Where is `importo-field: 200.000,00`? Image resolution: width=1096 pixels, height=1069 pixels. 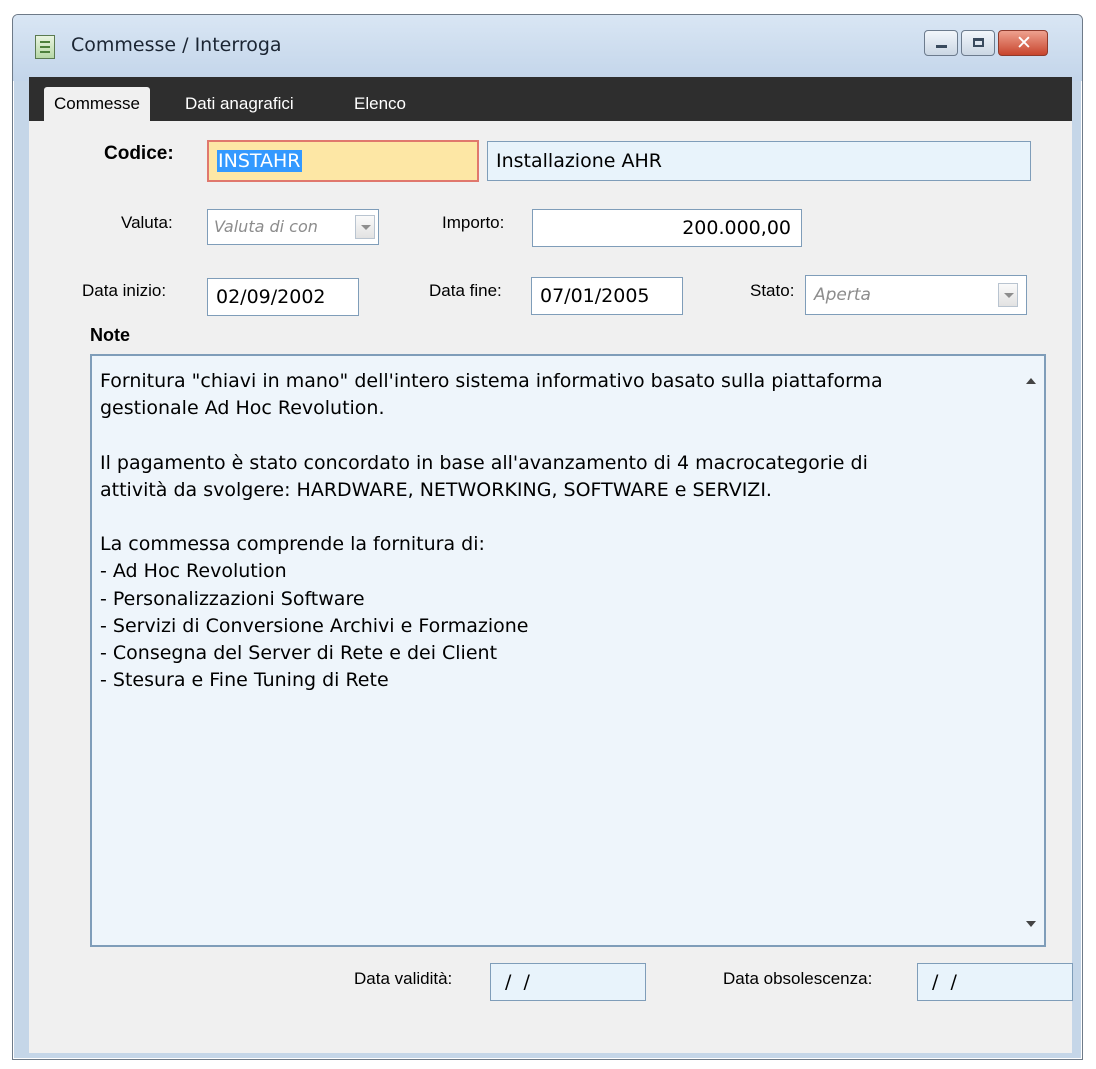
importo-field: 200.000,00 is located at coordinates (667, 228).